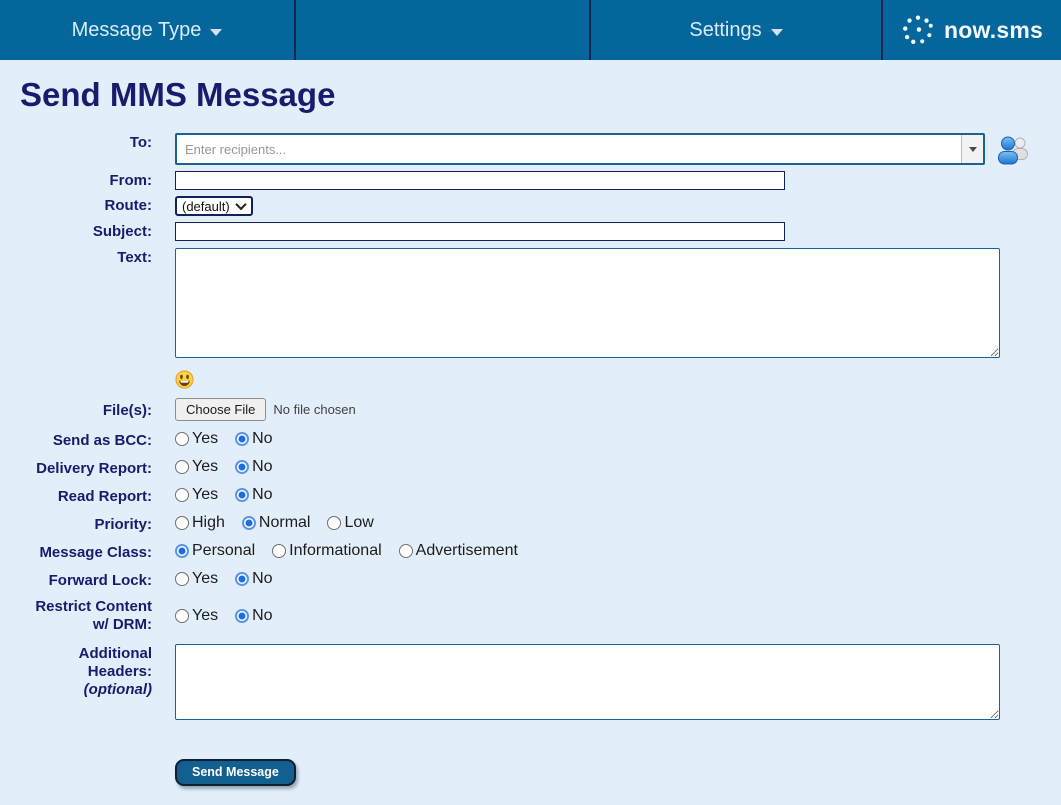  I want to click on brand-logo: now.sms, so click(972, 30).